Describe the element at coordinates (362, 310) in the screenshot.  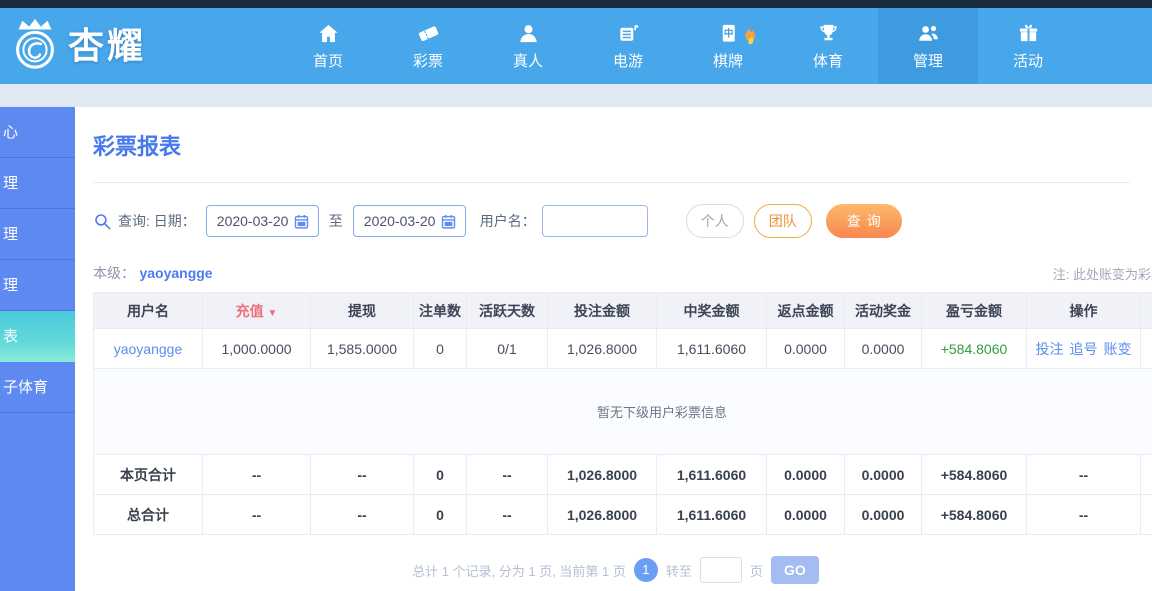
I see `col-withdraw: 提现` at that location.